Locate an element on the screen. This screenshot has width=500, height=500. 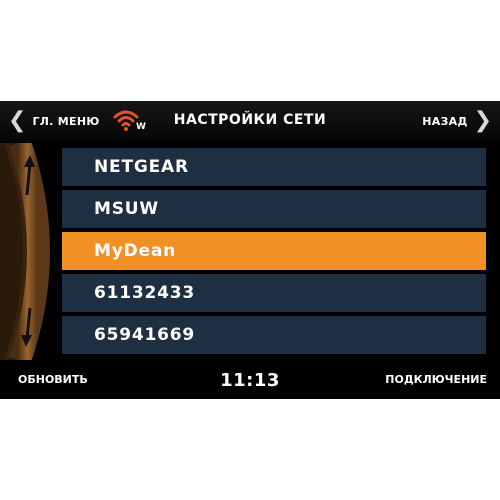
main-menu-button: ❮ ГЛ. МЕНЮ is located at coordinates (54, 121).